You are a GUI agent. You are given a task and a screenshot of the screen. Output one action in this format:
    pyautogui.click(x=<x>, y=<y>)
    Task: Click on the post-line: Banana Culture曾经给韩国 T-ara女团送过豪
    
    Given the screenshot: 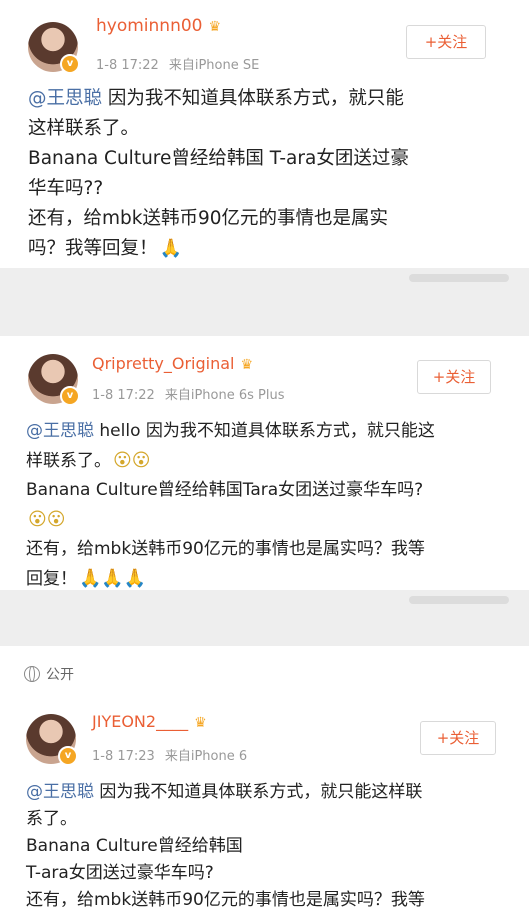 What is the action you would take?
    pyautogui.click(x=218, y=158)
    